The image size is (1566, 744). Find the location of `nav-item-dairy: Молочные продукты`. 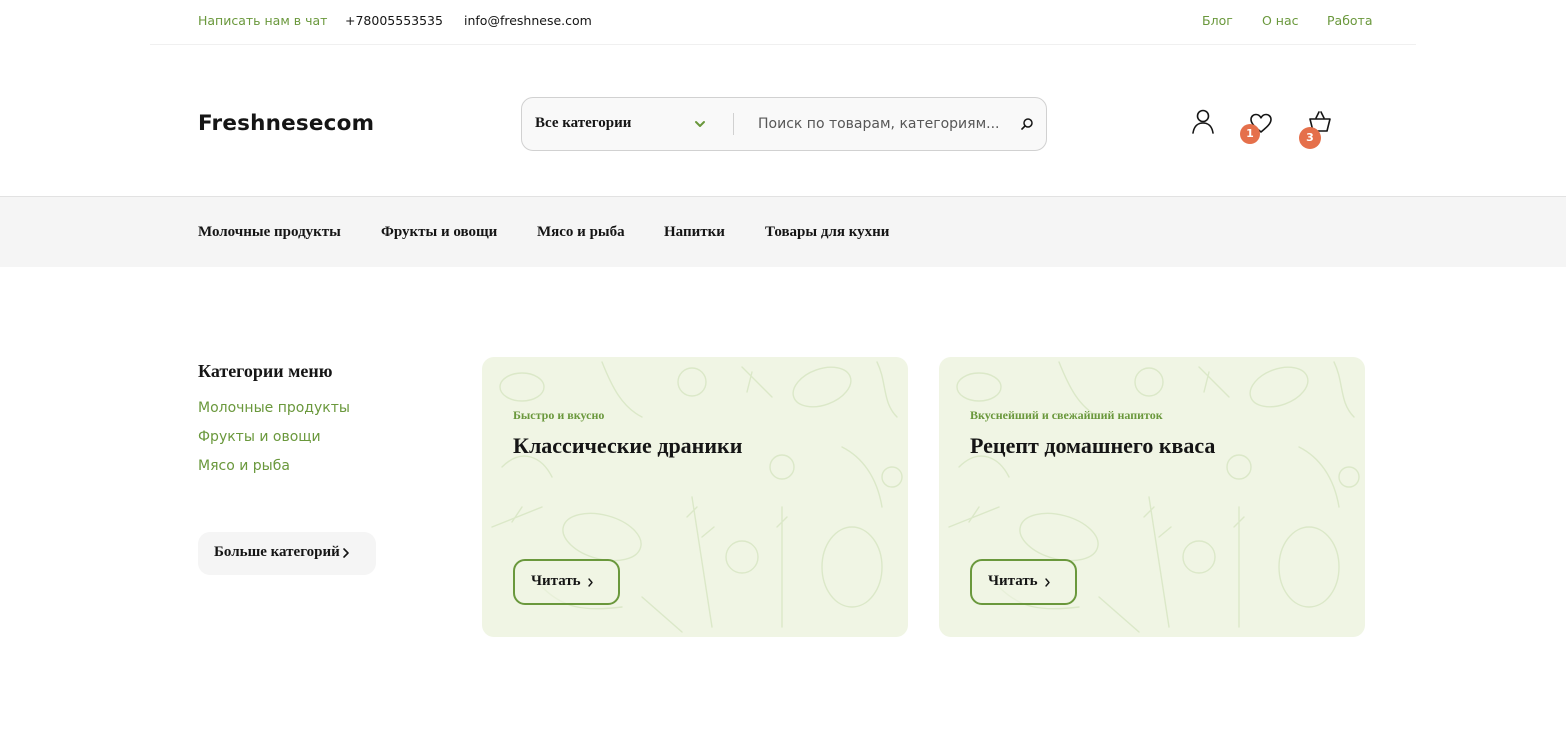

nav-item-dairy: Молочные продукты is located at coordinates (269, 232).